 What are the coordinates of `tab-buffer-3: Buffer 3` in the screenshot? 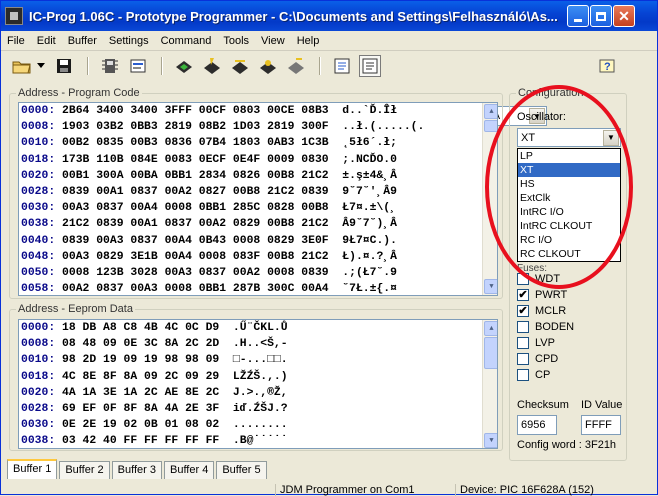 It's located at (136, 470).